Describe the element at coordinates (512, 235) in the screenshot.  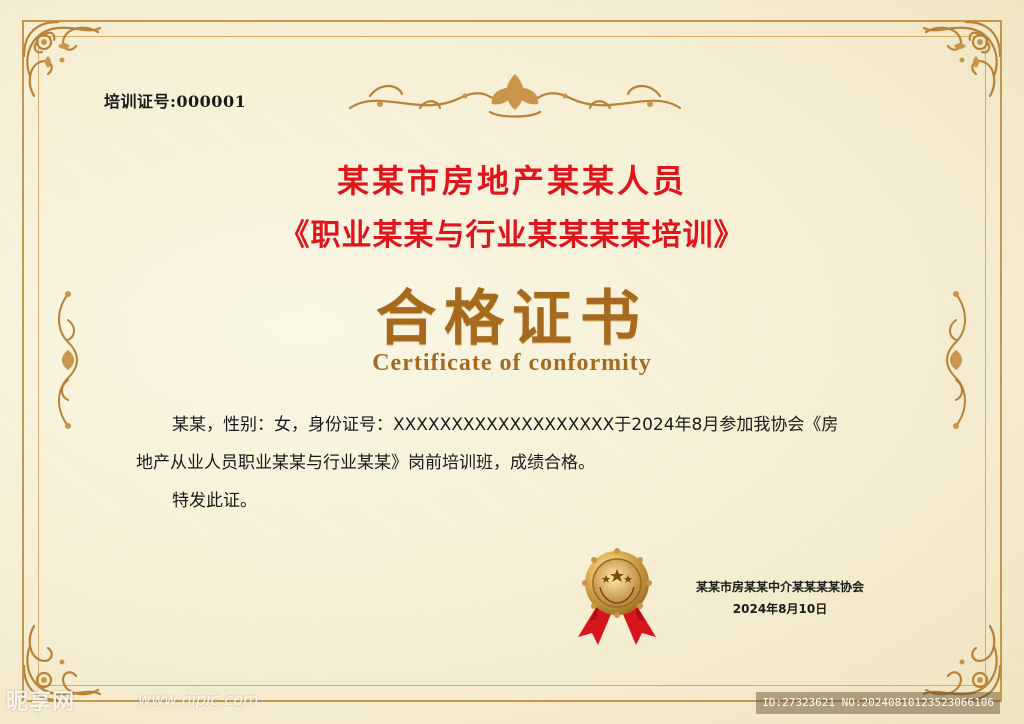
I see `title-line-2: 《职业某某与行业某某某某培训》` at that location.